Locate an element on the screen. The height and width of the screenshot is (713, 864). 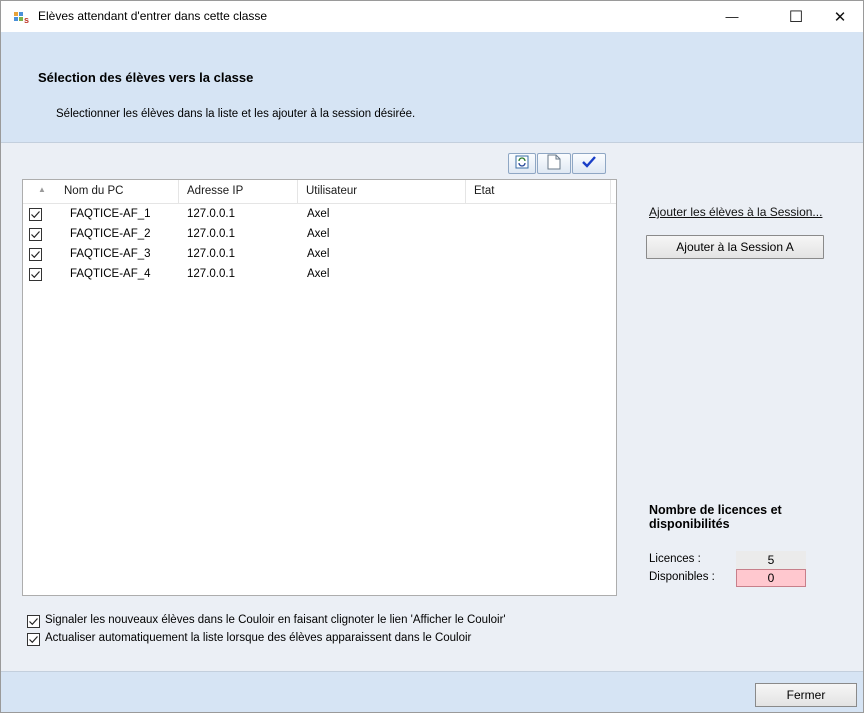
table-row: FAQTICE-AF_4 127.0.0.1 Axel is located at coordinates (319, 276).